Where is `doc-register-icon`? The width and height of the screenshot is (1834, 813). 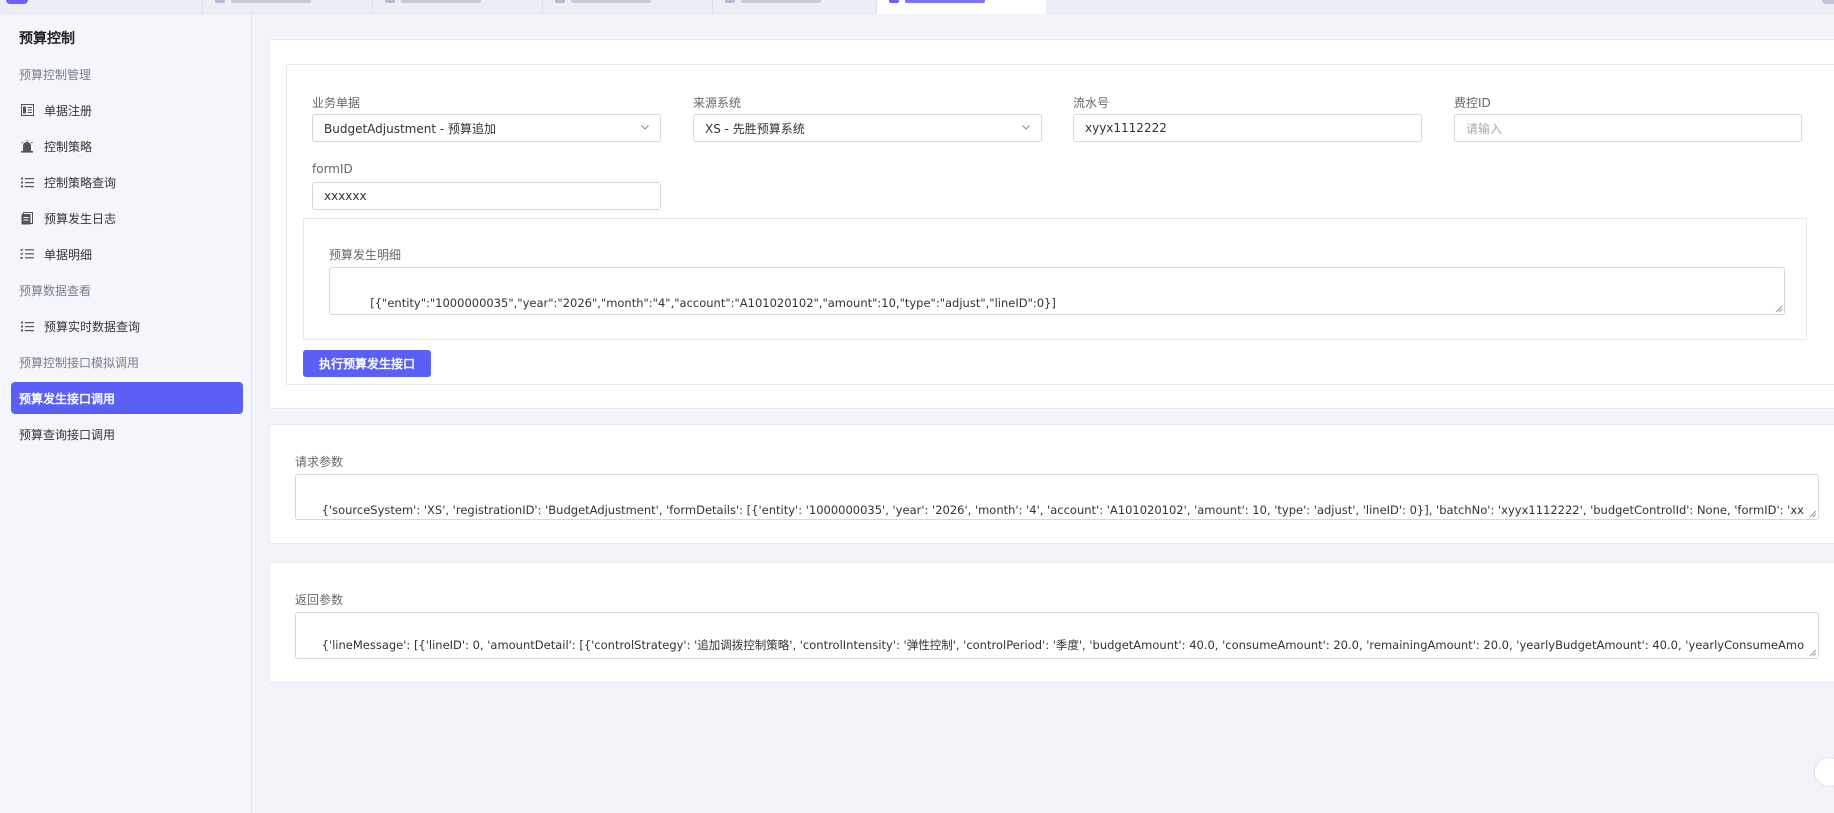
doc-register-icon is located at coordinates (27, 110).